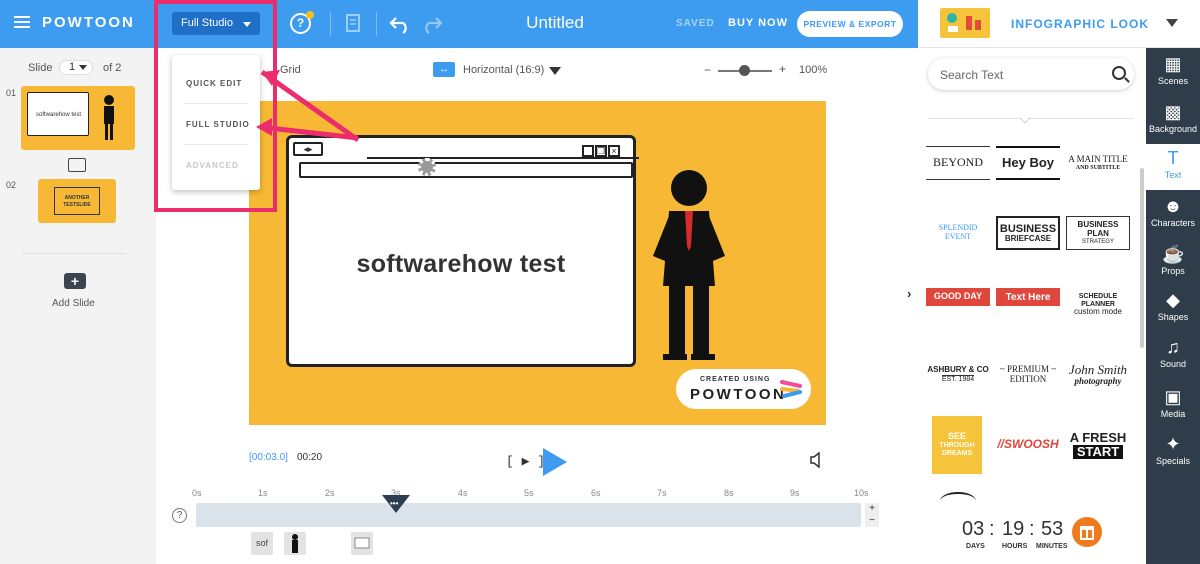  I want to click on redo-icon, so click(432, 24).